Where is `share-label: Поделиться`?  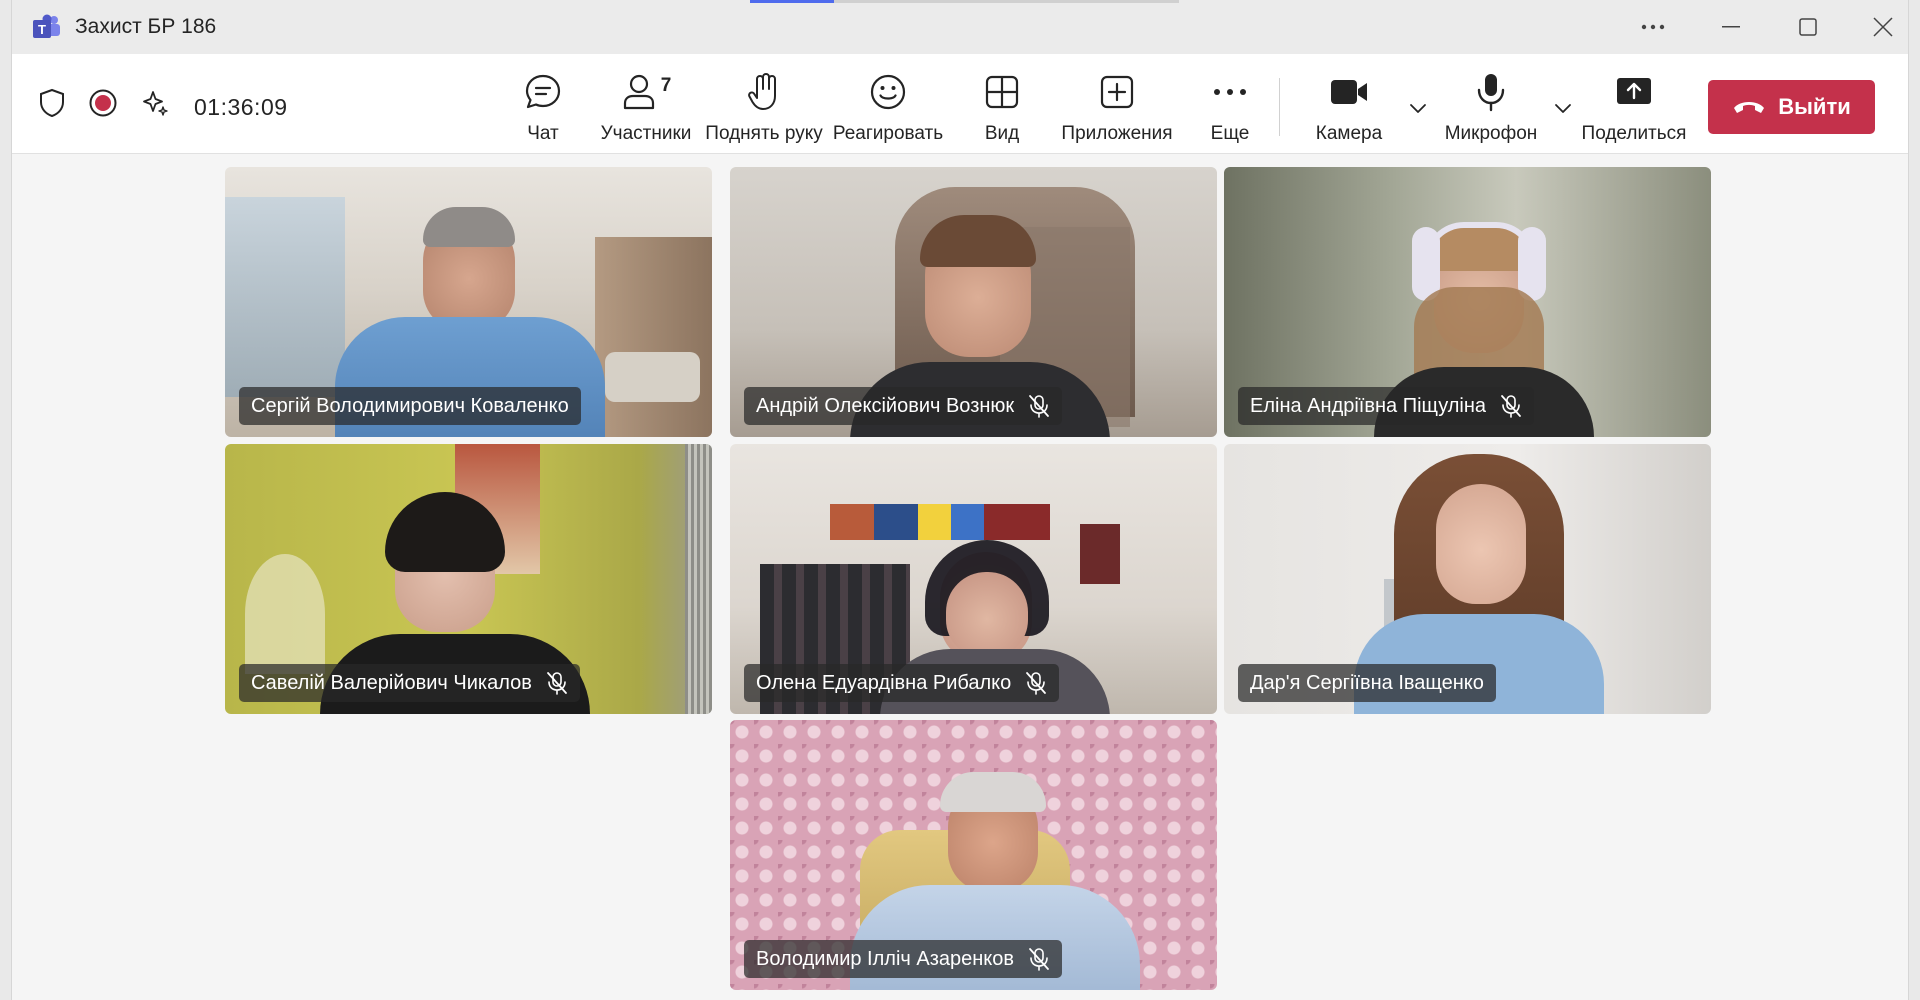
share-label: Поделиться is located at coordinates (1634, 133).